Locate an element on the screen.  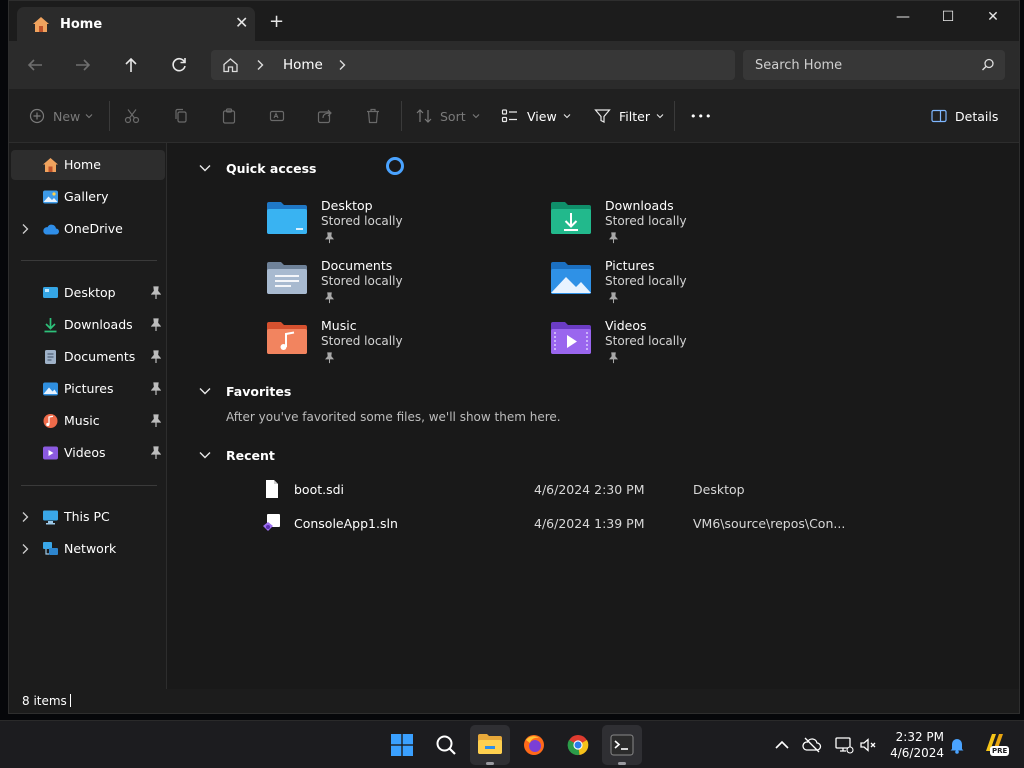
close-window-button: ✕ is located at coordinates (993, 17).